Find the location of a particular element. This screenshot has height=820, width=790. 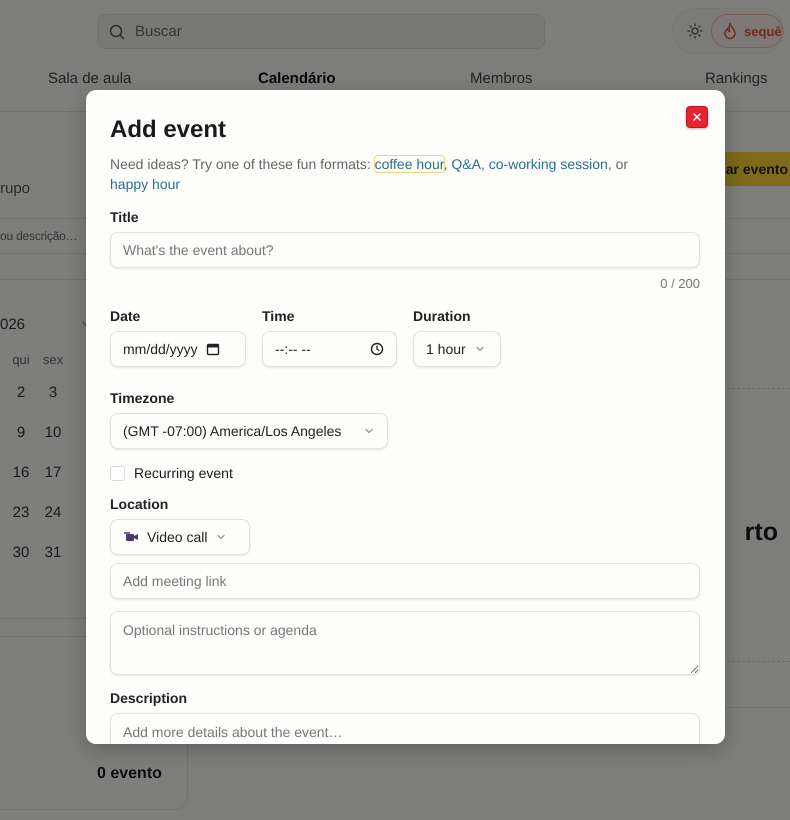

nav-tab: Rankings is located at coordinates (736, 78).